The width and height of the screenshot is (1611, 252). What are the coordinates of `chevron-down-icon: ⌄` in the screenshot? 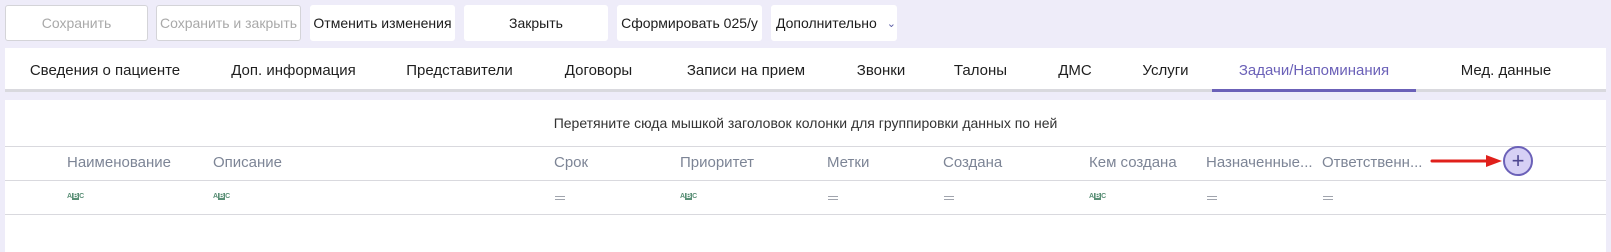 It's located at (891, 23).